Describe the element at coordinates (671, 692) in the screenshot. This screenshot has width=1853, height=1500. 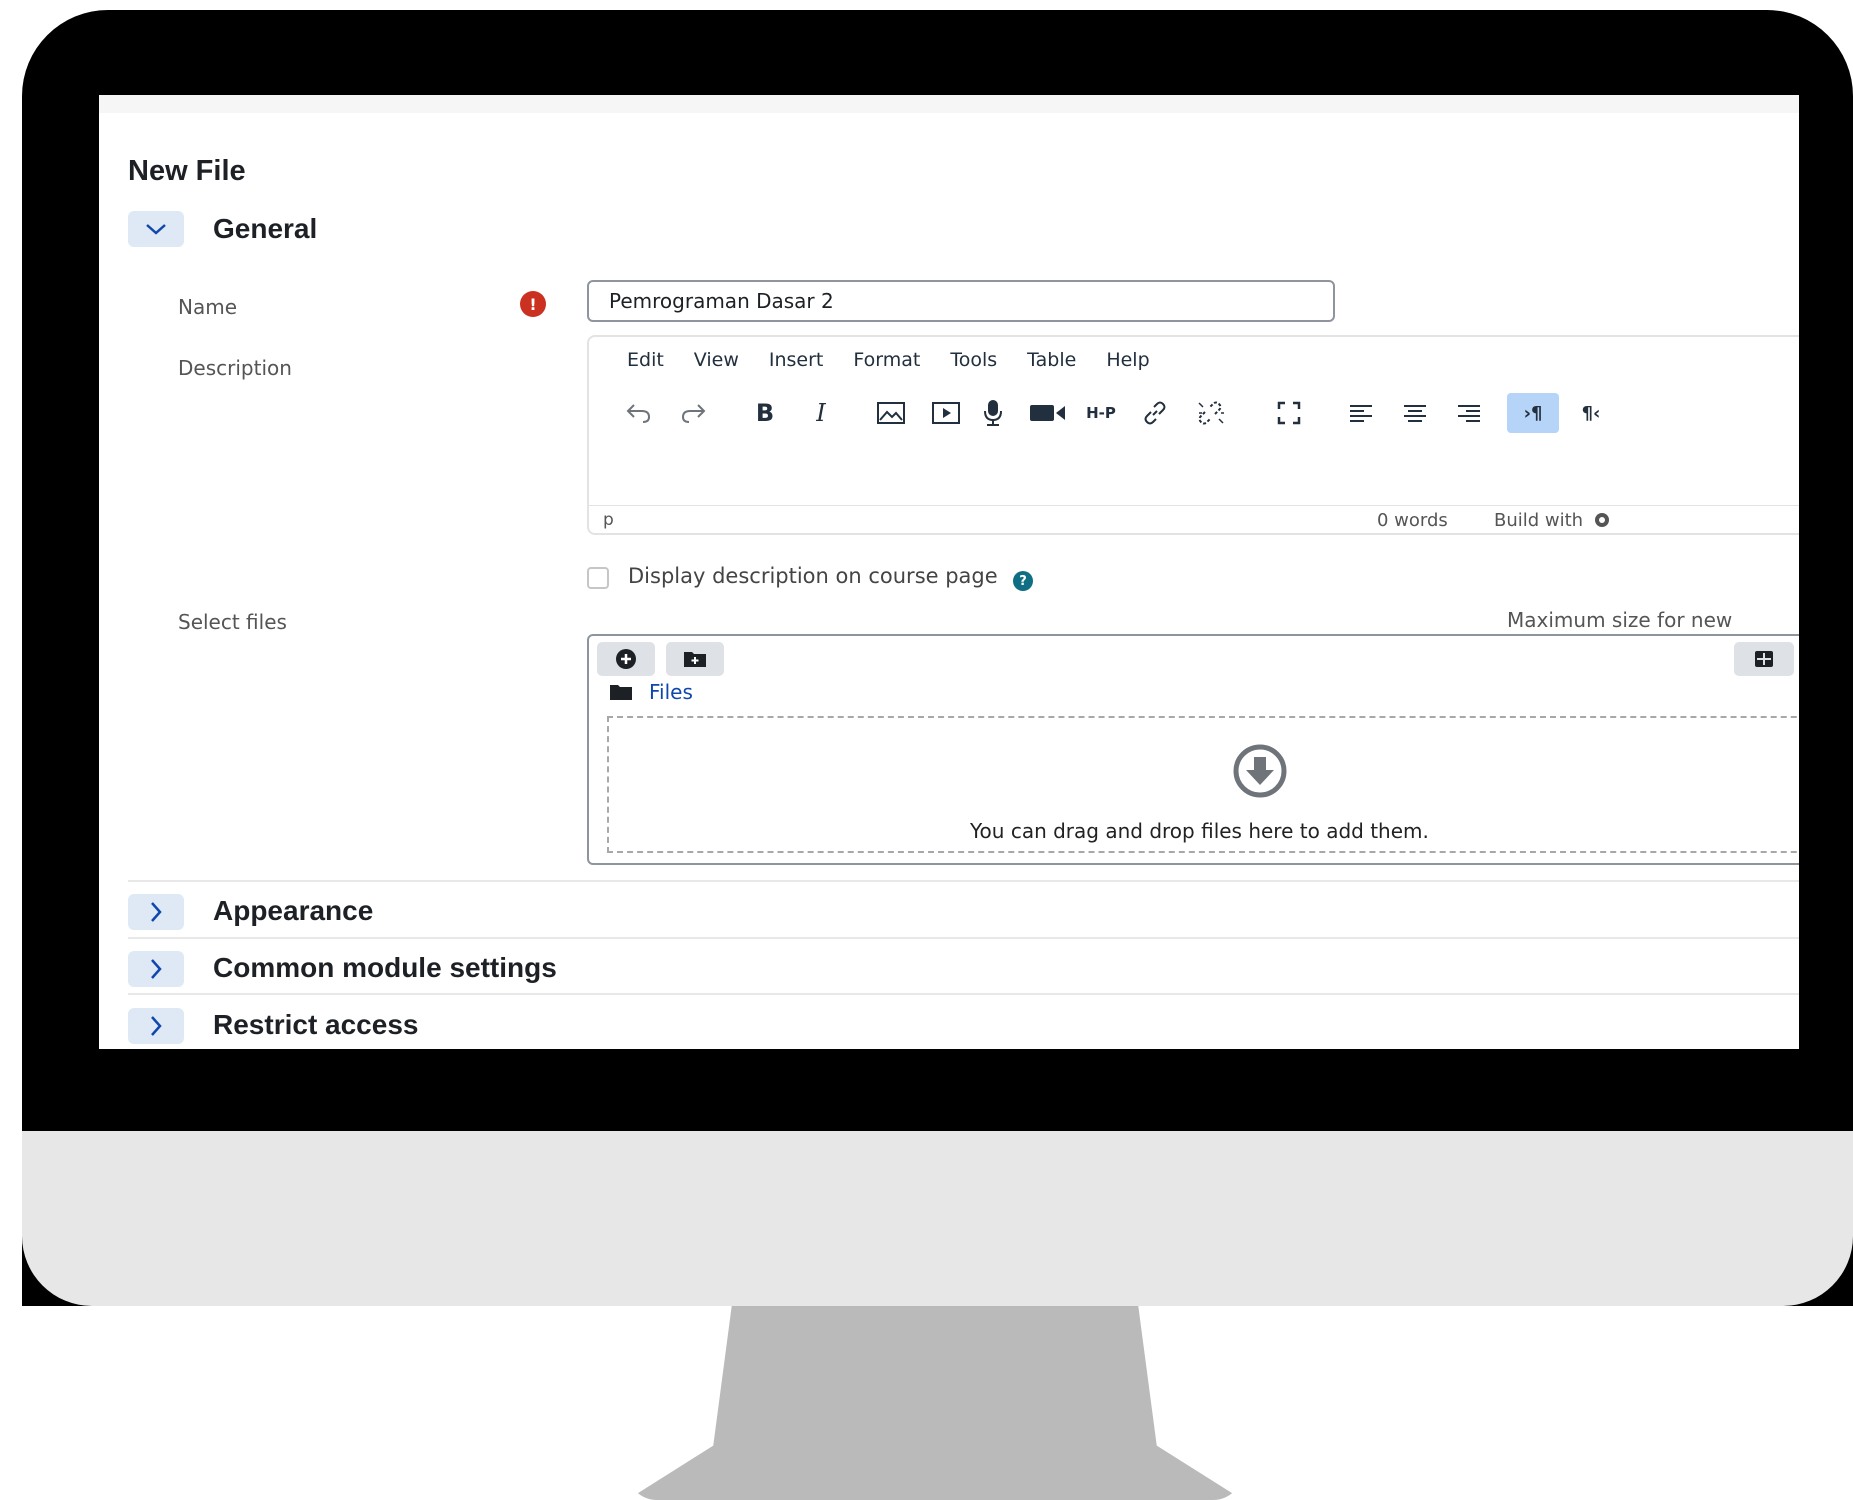
I see `breadcrumb-files: Files` at that location.